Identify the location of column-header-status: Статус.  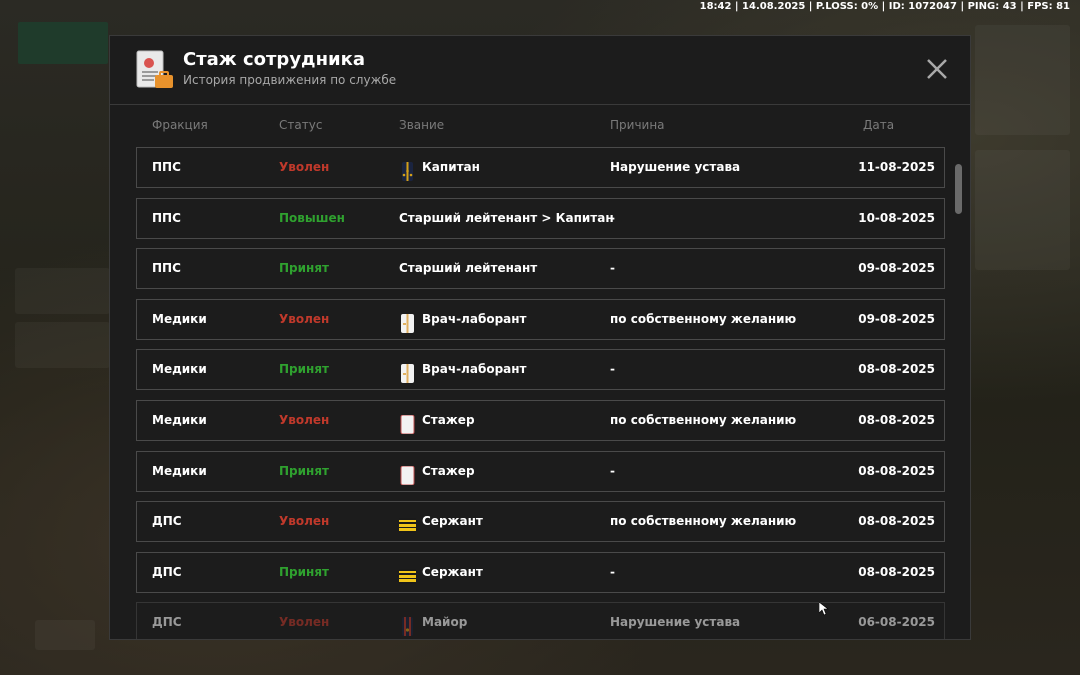
(301, 125).